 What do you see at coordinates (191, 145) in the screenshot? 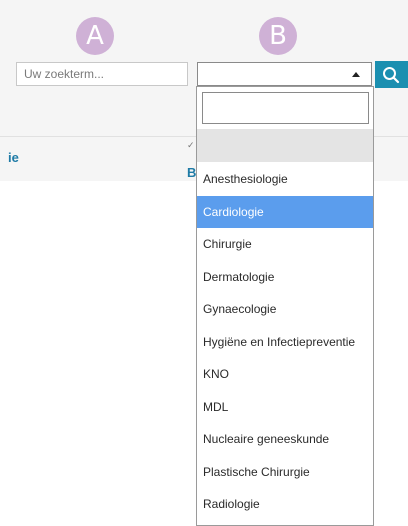
I see `sort-check-icon: ✓` at bounding box center [191, 145].